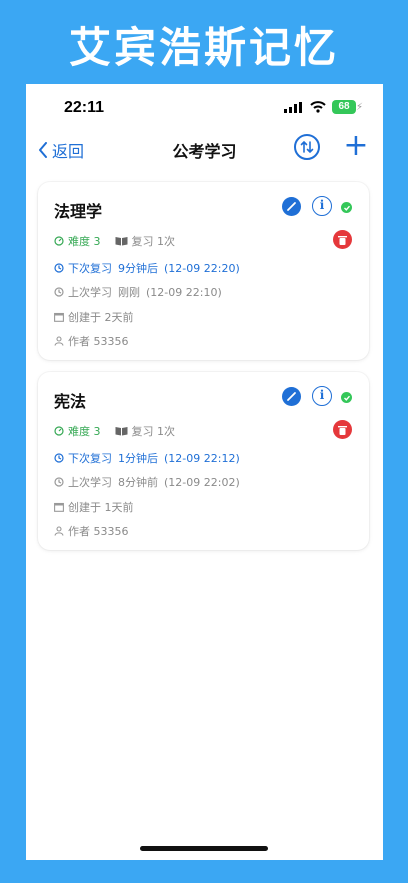 This screenshot has height=883, width=408. I want to click on app-banner-title: 艾宾浩斯记忆, so click(203, 47).